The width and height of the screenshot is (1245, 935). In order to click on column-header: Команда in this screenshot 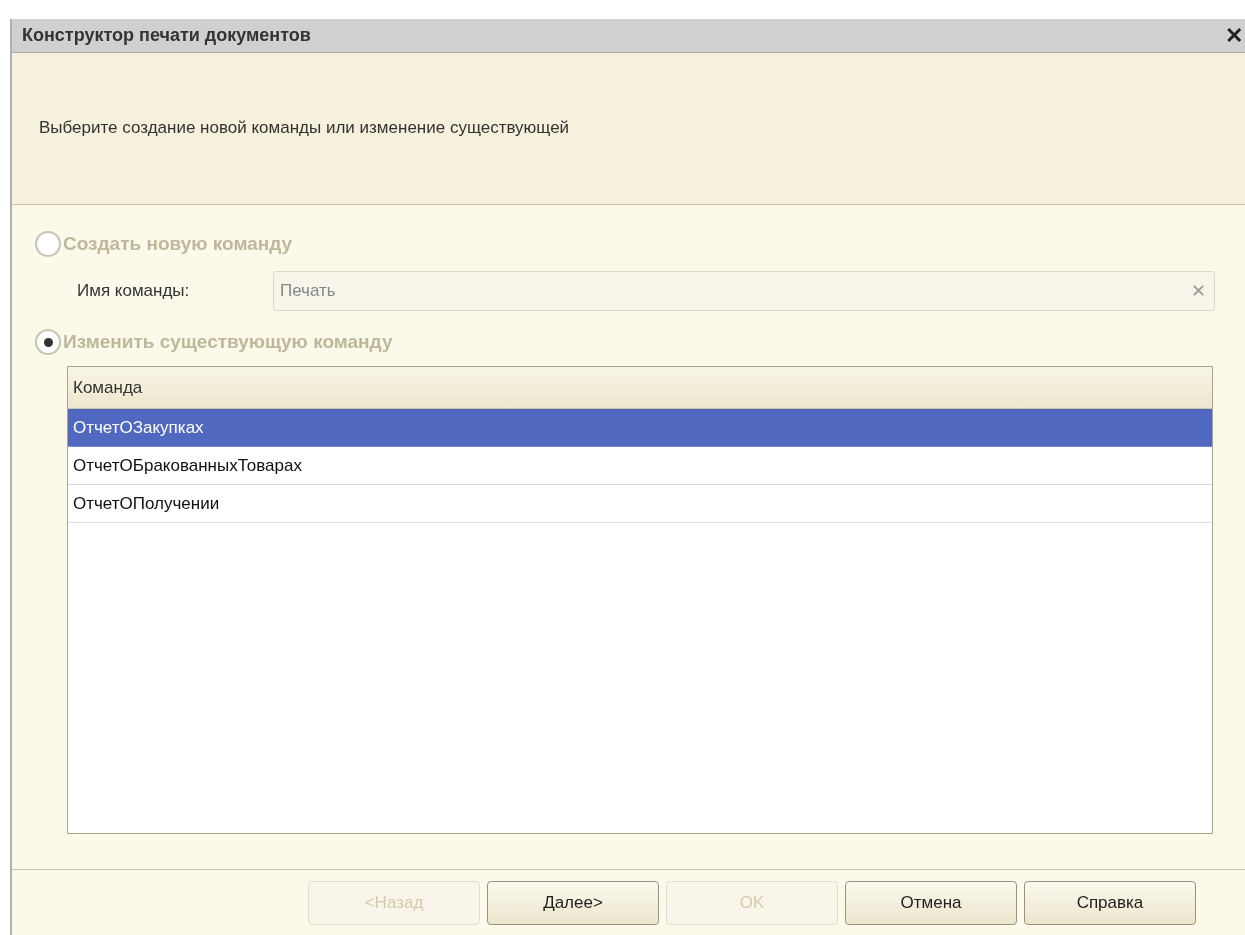, I will do `click(640, 388)`.